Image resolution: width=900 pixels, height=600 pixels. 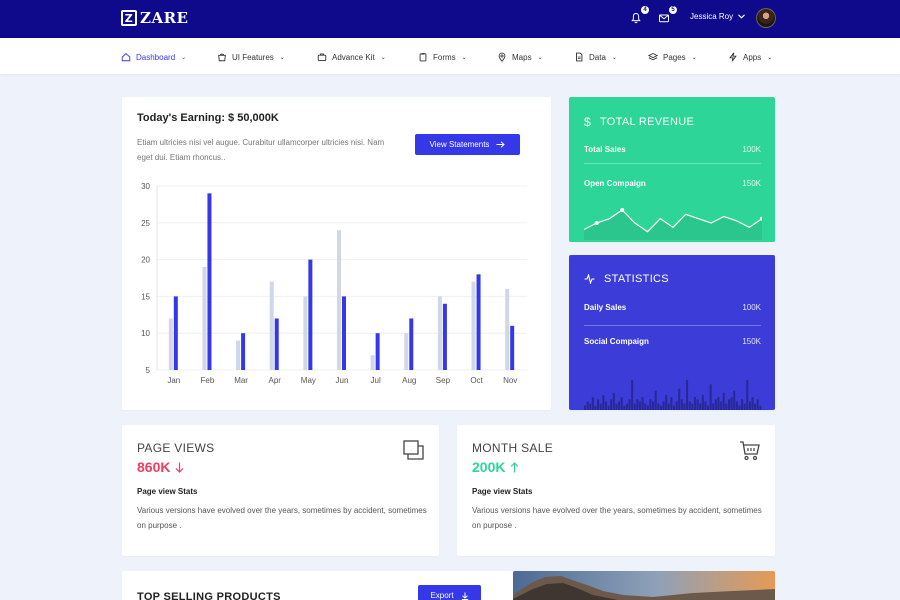 What do you see at coordinates (275, 380) in the screenshot?
I see `x-tick-label: Apr` at bounding box center [275, 380].